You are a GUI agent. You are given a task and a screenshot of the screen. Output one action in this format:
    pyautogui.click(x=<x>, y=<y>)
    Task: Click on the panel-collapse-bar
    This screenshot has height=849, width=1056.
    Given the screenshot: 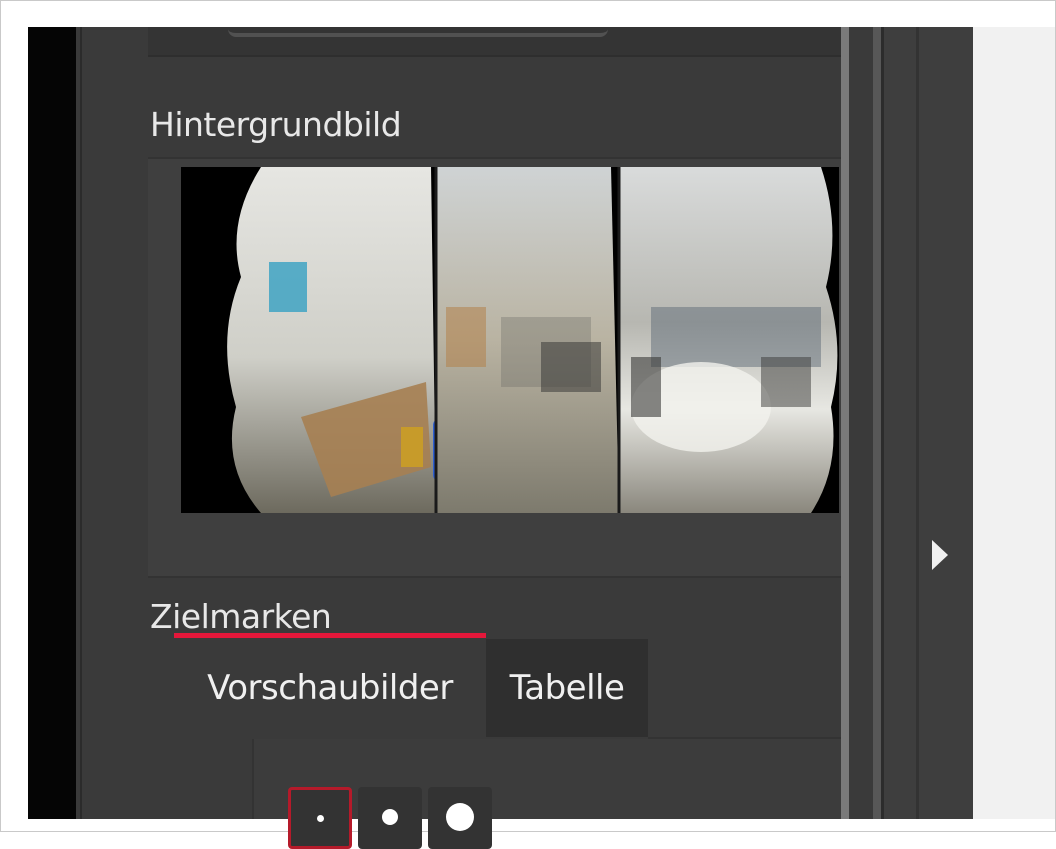 What is the action you would take?
    pyautogui.click(x=928, y=423)
    